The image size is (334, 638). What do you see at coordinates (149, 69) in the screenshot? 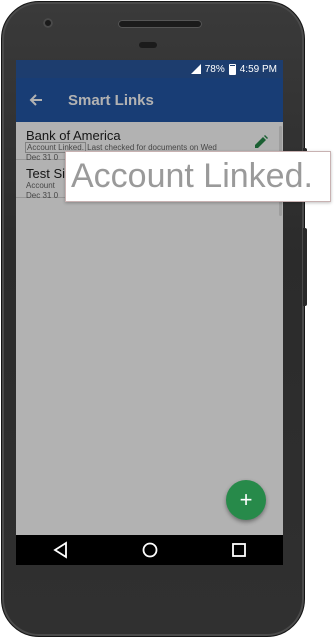
I see `status-bar: 78% 4:59 PM` at bounding box center [149, 69].